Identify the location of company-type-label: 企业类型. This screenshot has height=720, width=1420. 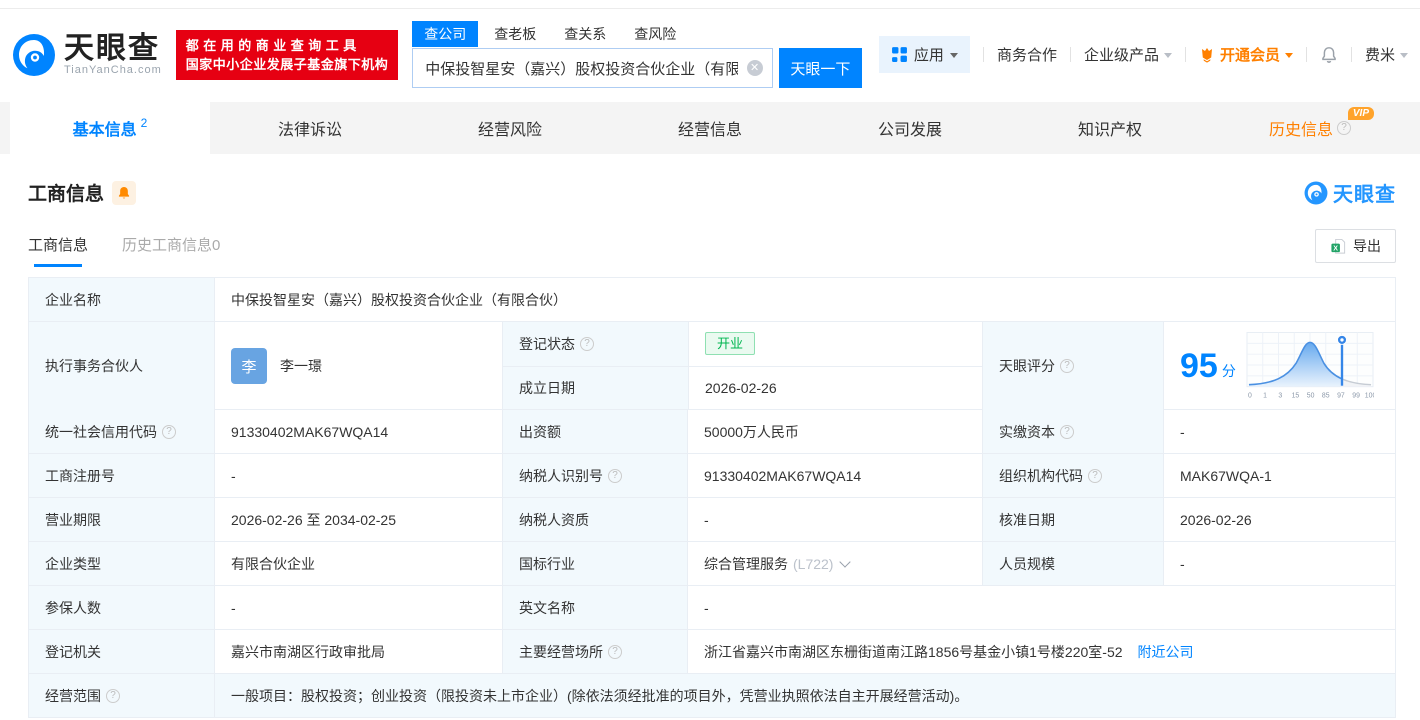
(121, 563).